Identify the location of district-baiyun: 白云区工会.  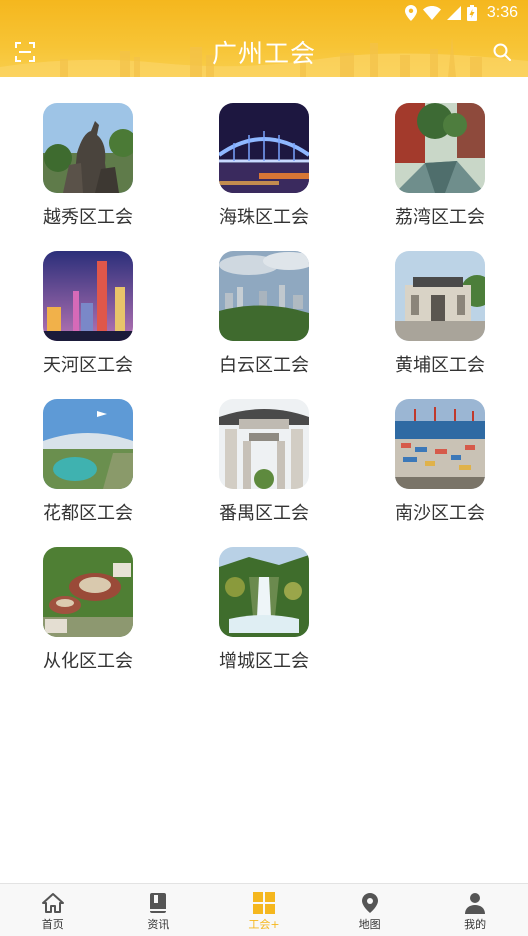
(264, 300).